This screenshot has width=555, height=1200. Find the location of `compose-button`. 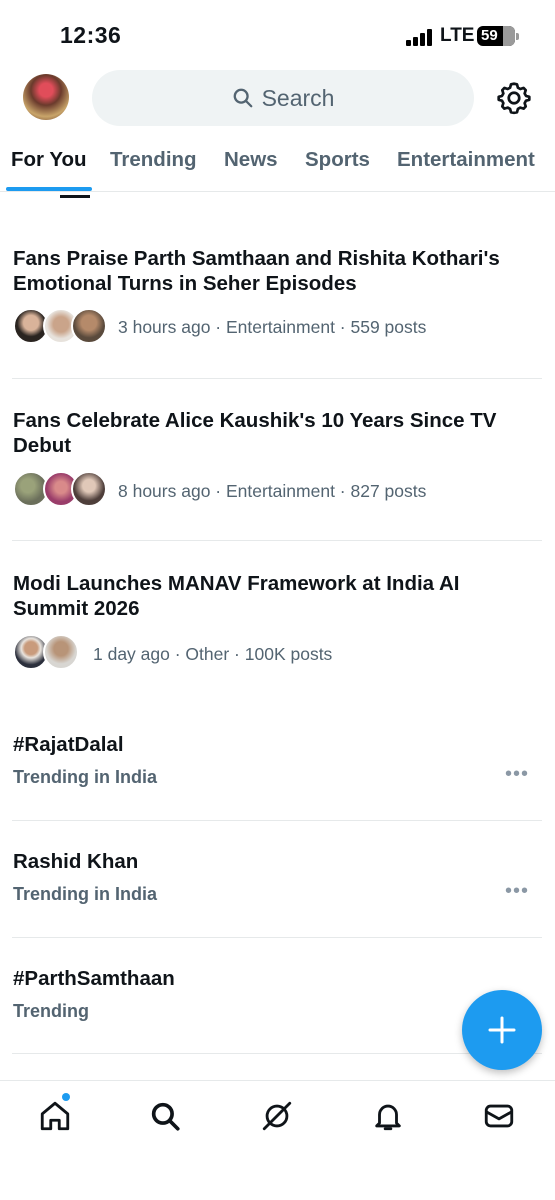

compose-button is located at coordinates (502, 1030).